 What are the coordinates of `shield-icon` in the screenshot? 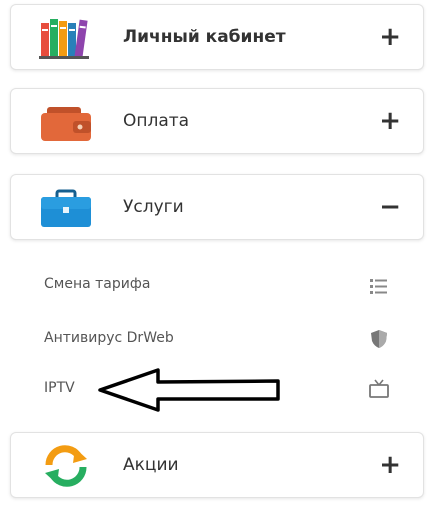 It's located at (379, 339).